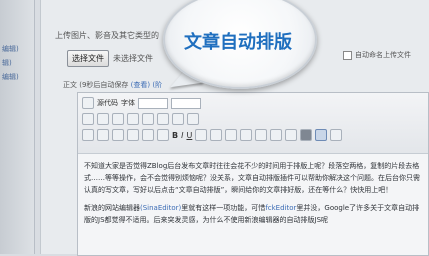 This screenshot has height=256, width=429. Describe the element at coordinates (261, 135) in the screenshot. I see `unordered-list-icon` at that location.